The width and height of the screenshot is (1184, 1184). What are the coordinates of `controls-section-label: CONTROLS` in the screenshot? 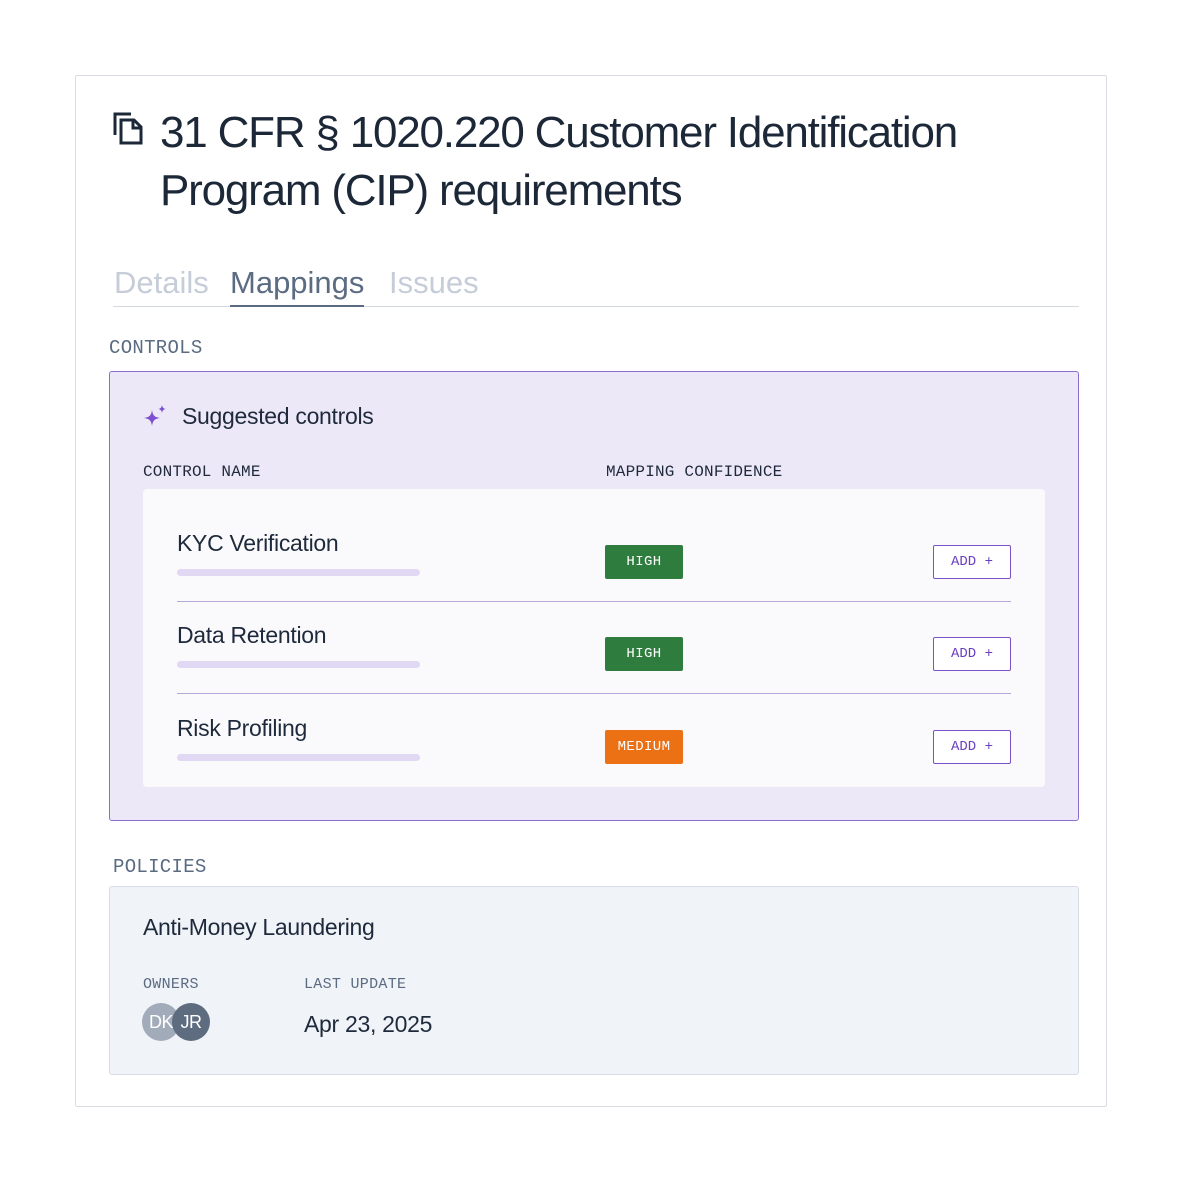 It's located at (156, 348).